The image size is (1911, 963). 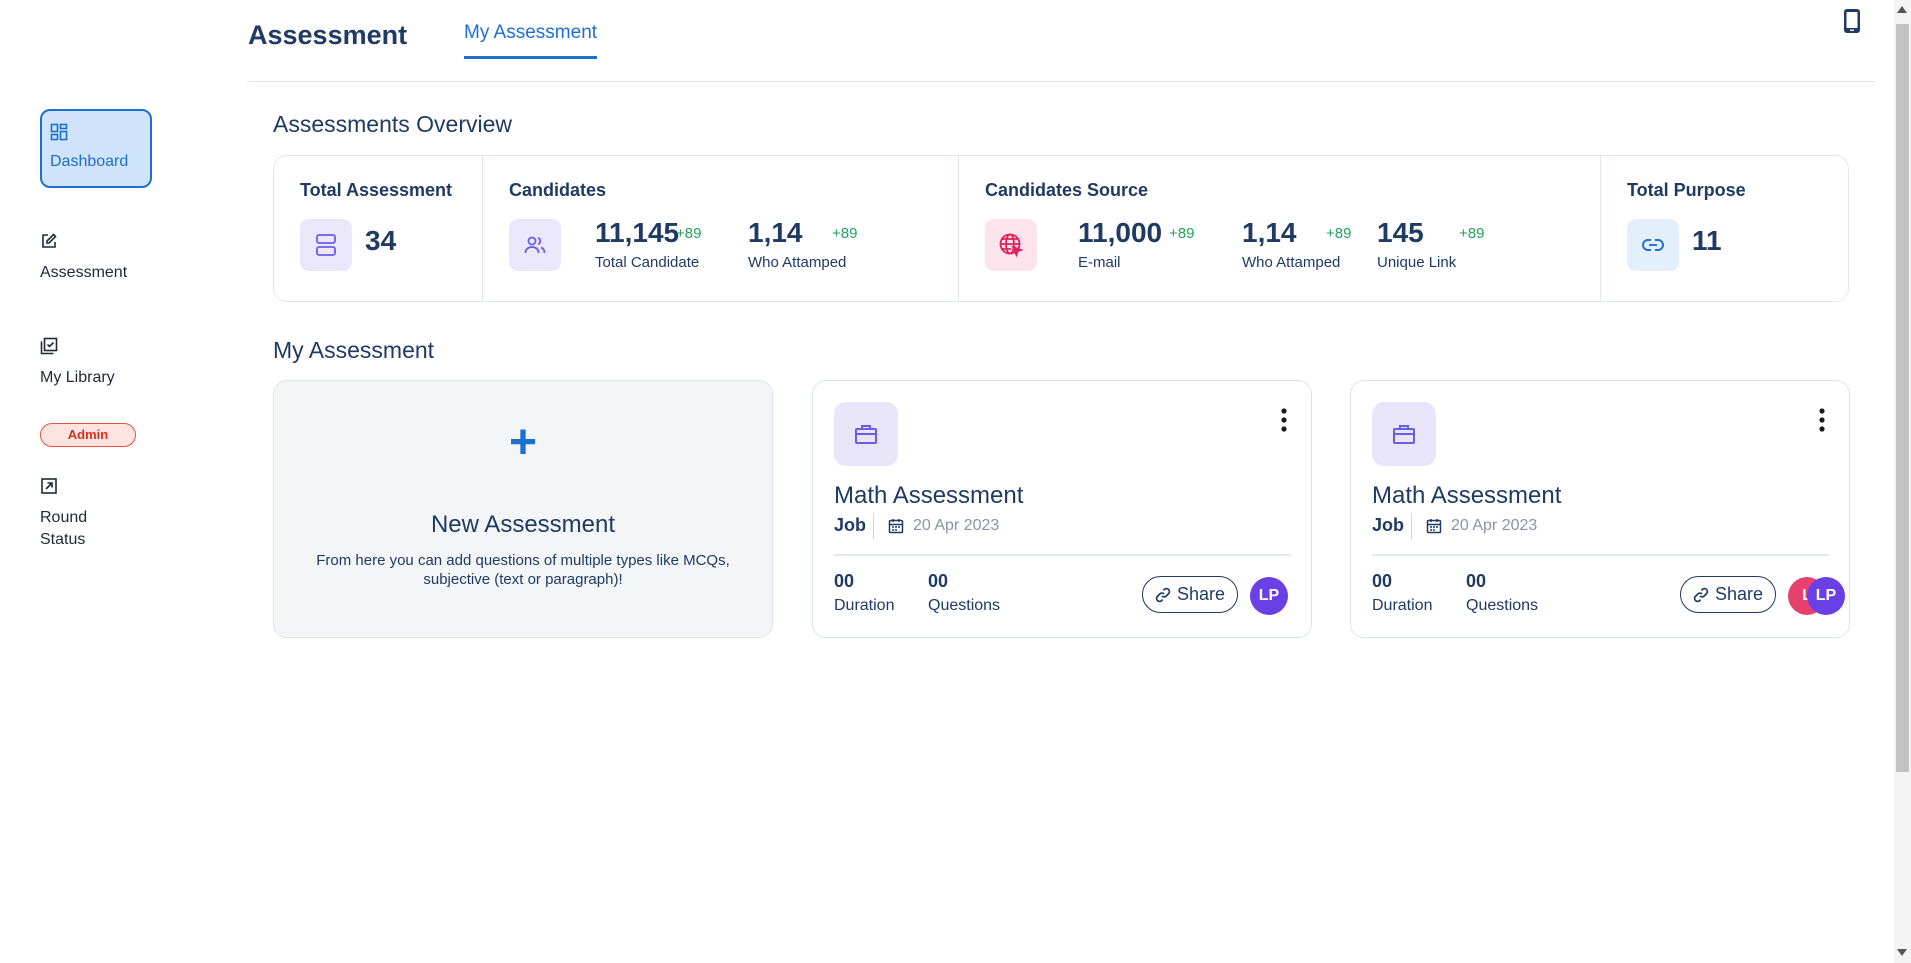 What do you see at coordinates (1099, 262) in the screenshot?
I see `email-label: E-mail` at bounding box center [1099, 262].